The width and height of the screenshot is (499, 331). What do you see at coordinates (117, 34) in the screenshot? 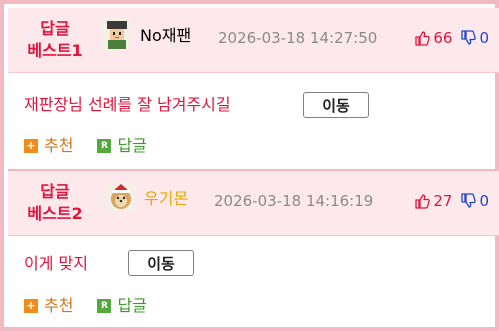
I see `pixel-character-avatar` at bounding box center [117, 34].